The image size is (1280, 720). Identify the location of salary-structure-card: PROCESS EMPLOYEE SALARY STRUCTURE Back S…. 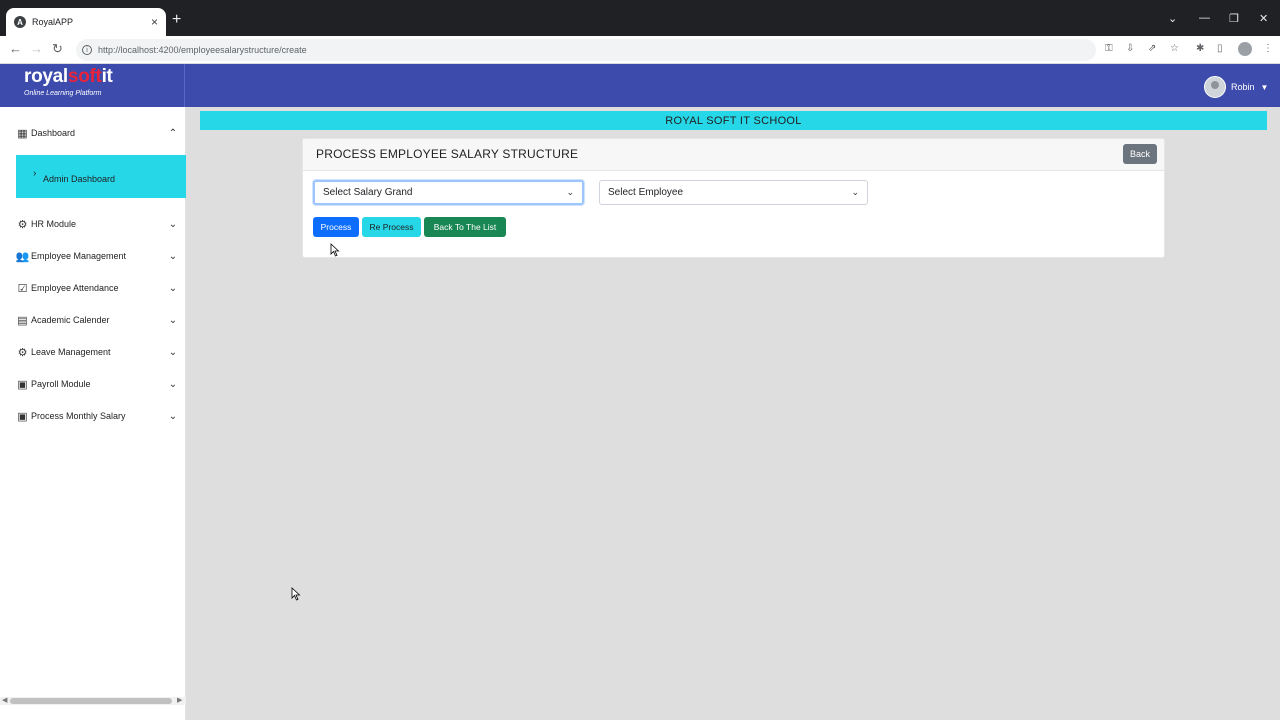
(733, 198).